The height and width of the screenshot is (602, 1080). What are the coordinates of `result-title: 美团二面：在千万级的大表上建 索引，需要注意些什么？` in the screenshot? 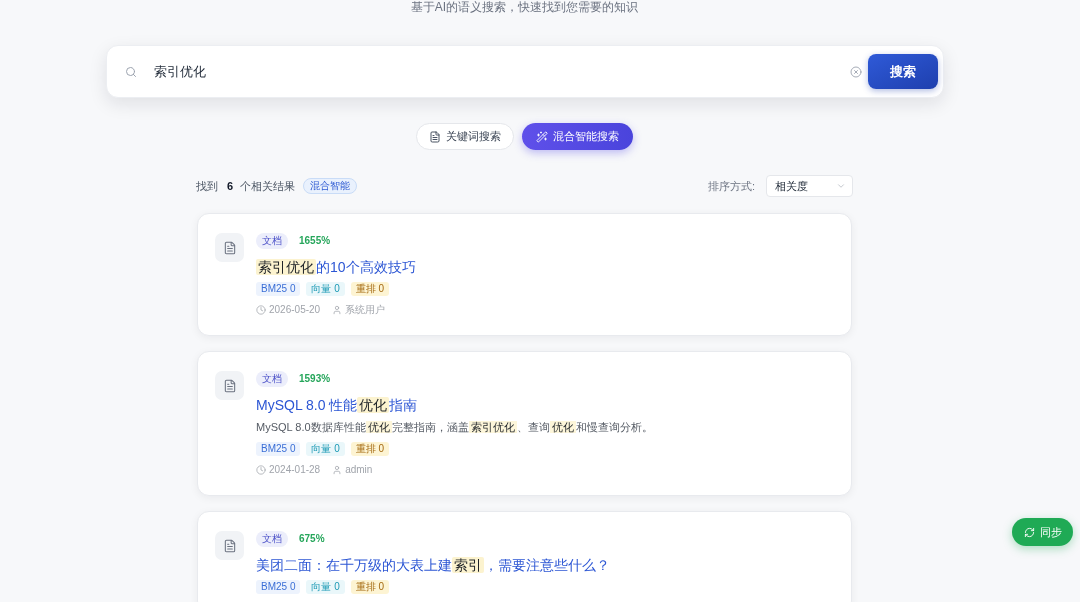 It's located at (433, 565).